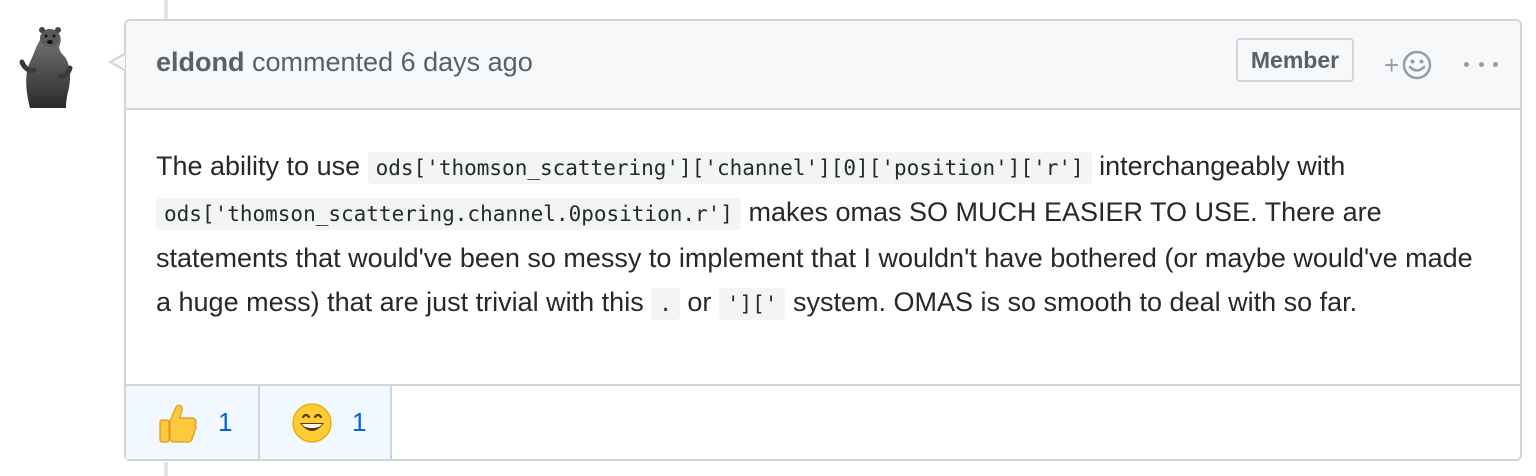  Describe the element at coordinates (467, 62) in the screenshot. I see `comment-timestamp: 6 days ago` at that location.